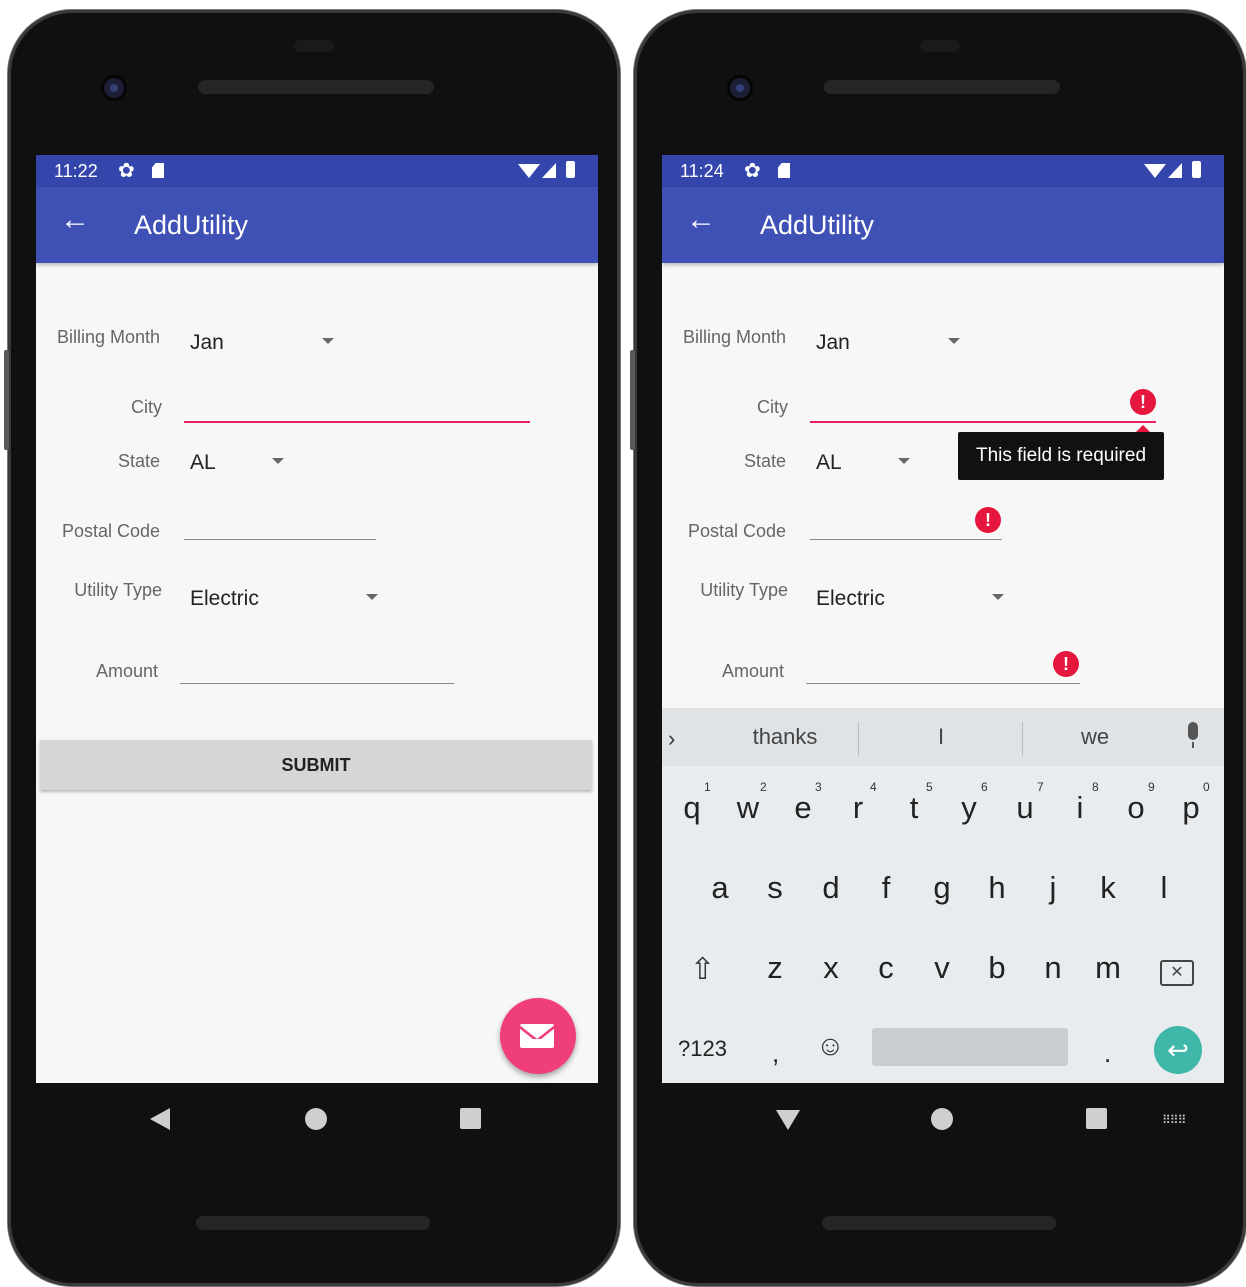 The height and width of the screenshot is (1287, 1246). I want to click on key: b, so click(997, 968).